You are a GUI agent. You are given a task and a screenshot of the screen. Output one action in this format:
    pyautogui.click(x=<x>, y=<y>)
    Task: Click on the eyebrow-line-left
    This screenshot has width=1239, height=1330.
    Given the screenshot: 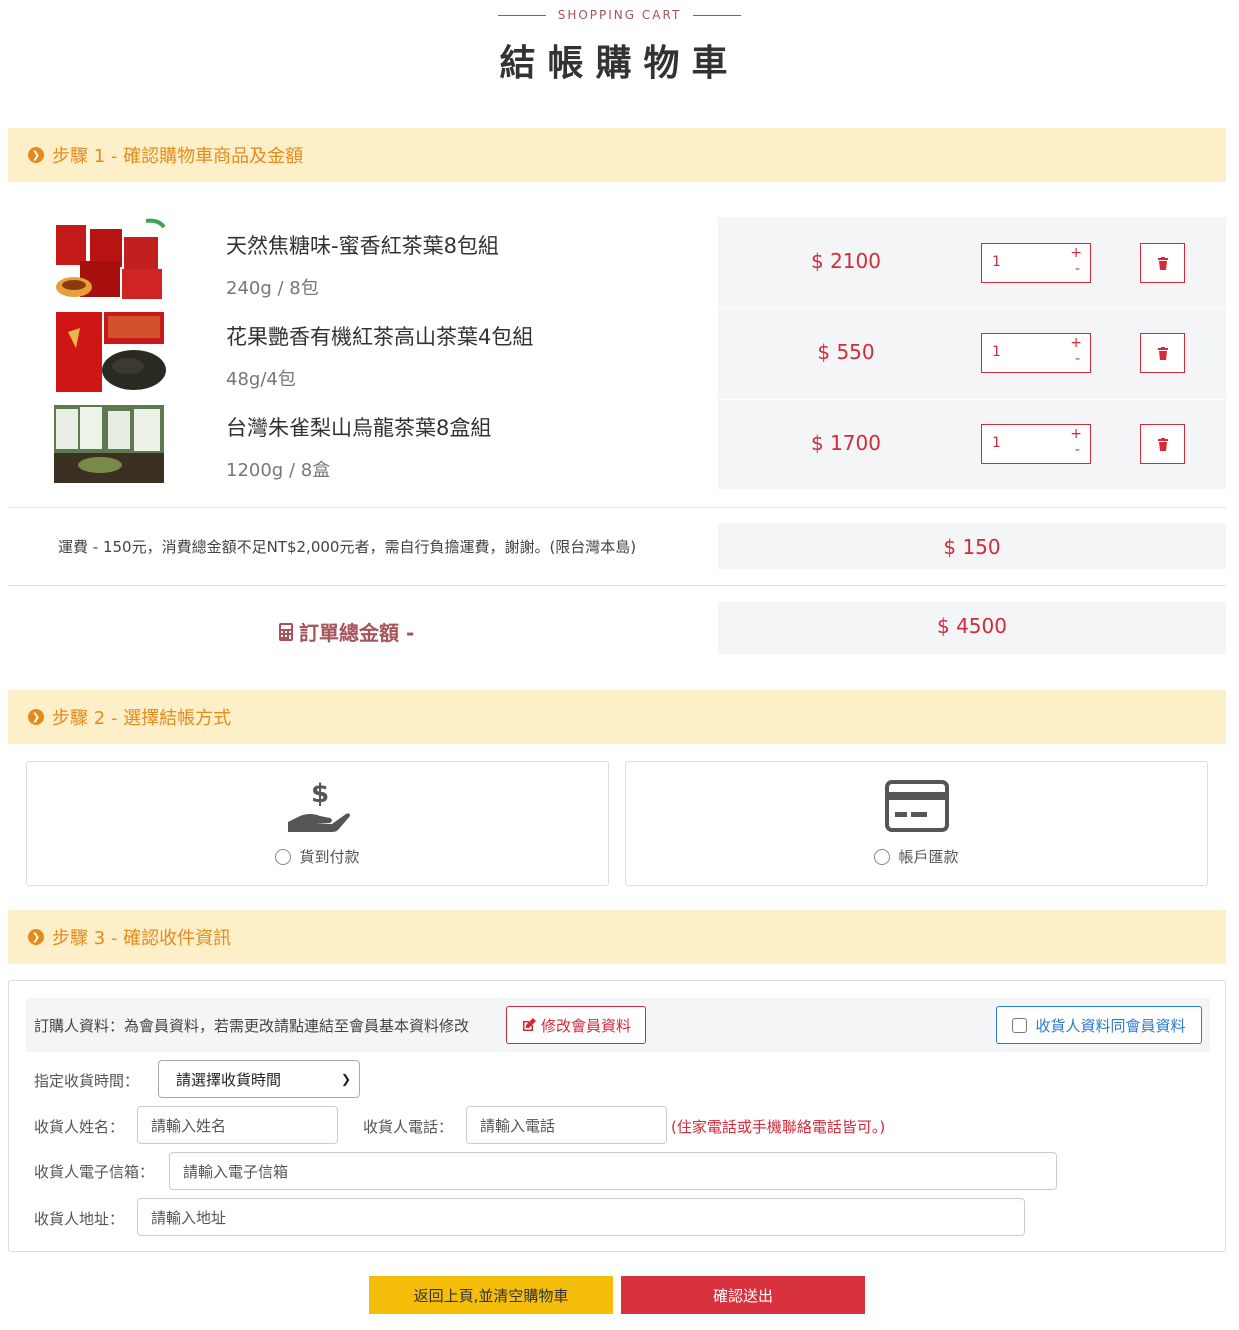 What is the action you would take?
    pyautogui.click(x=521, y=15)
    